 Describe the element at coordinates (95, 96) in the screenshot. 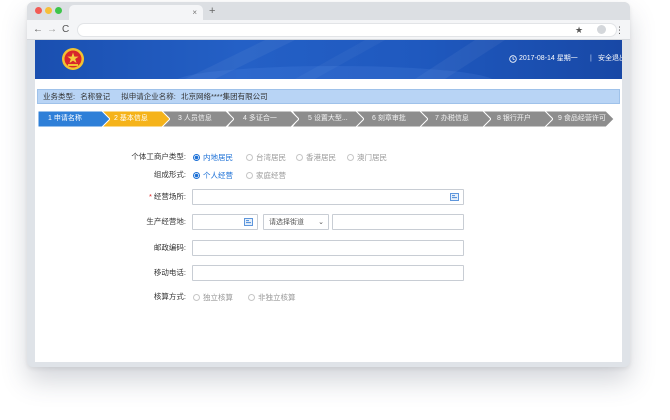

I see `business-type-value: 名称登记` at that location.